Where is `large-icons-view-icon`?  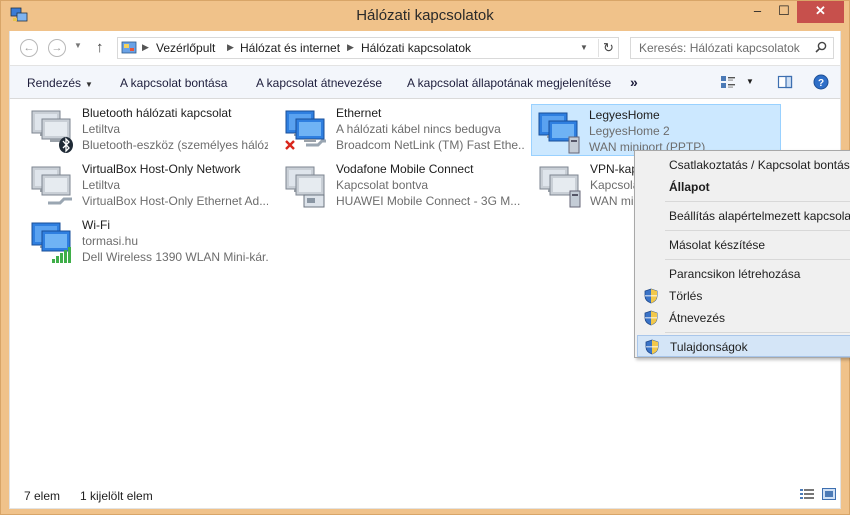 large-icons-view-icon is located at coordinates (829, 494).